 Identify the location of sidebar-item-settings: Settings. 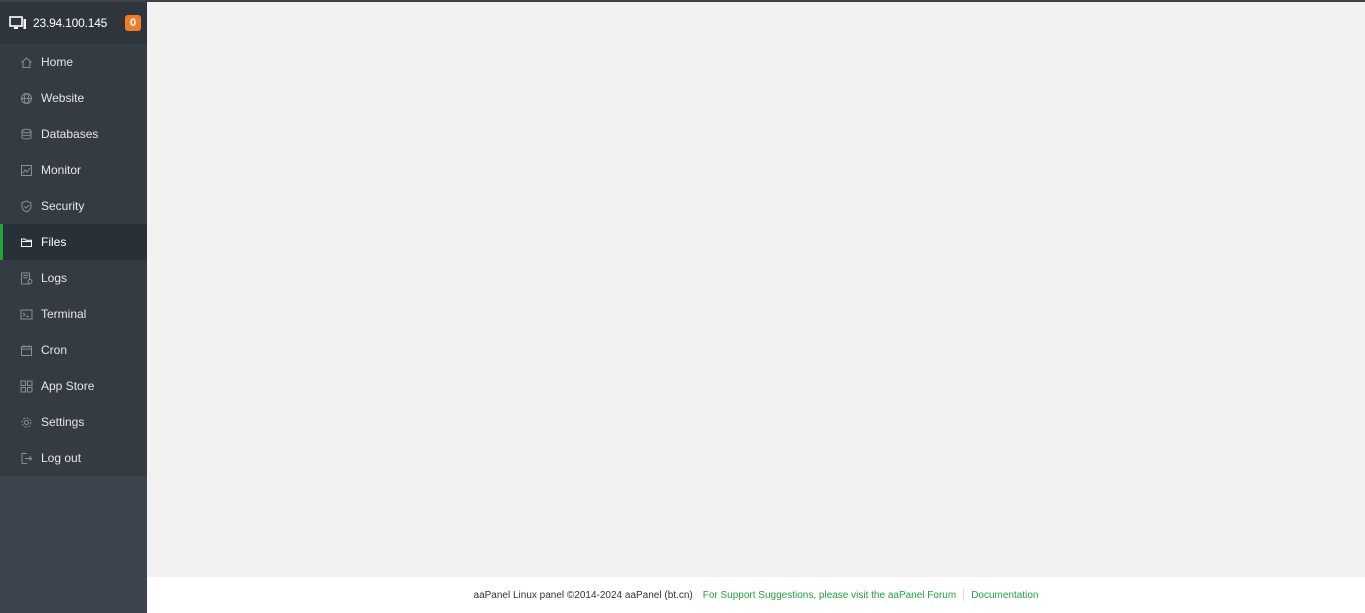
(73, 422).